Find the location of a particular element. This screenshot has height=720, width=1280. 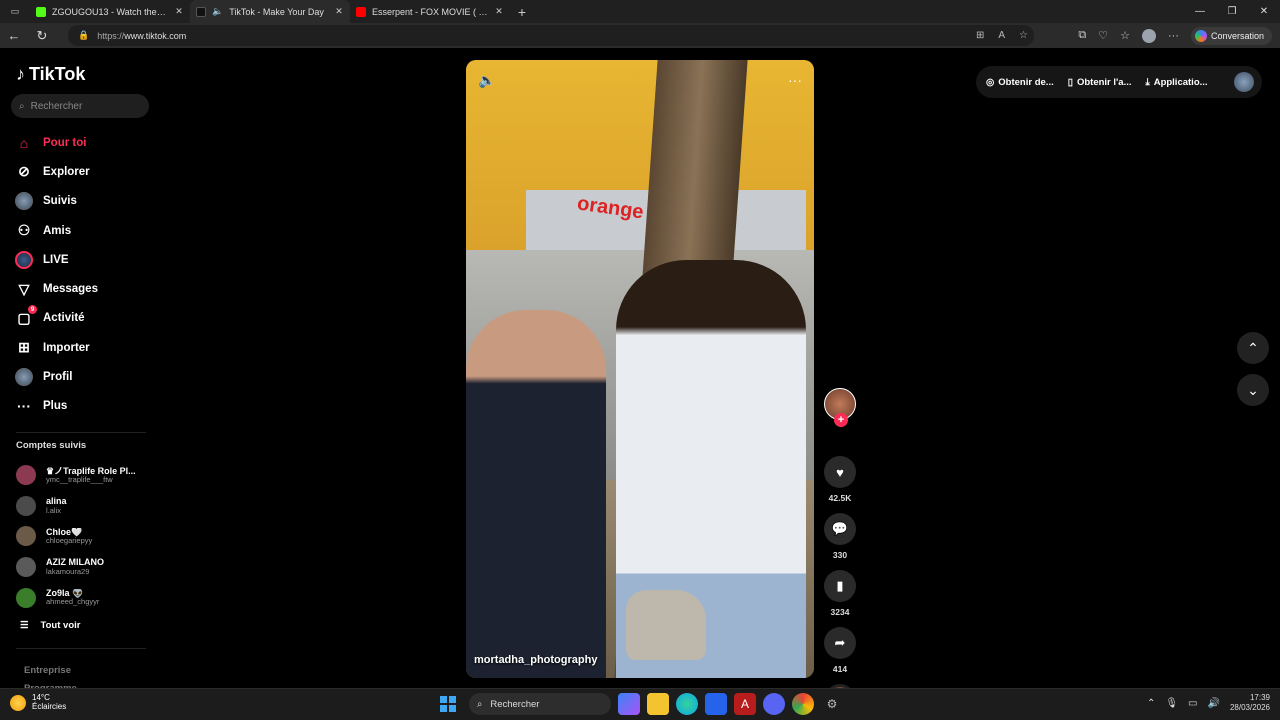

heart-icon: ♥ is located at coordinates (840, 472).